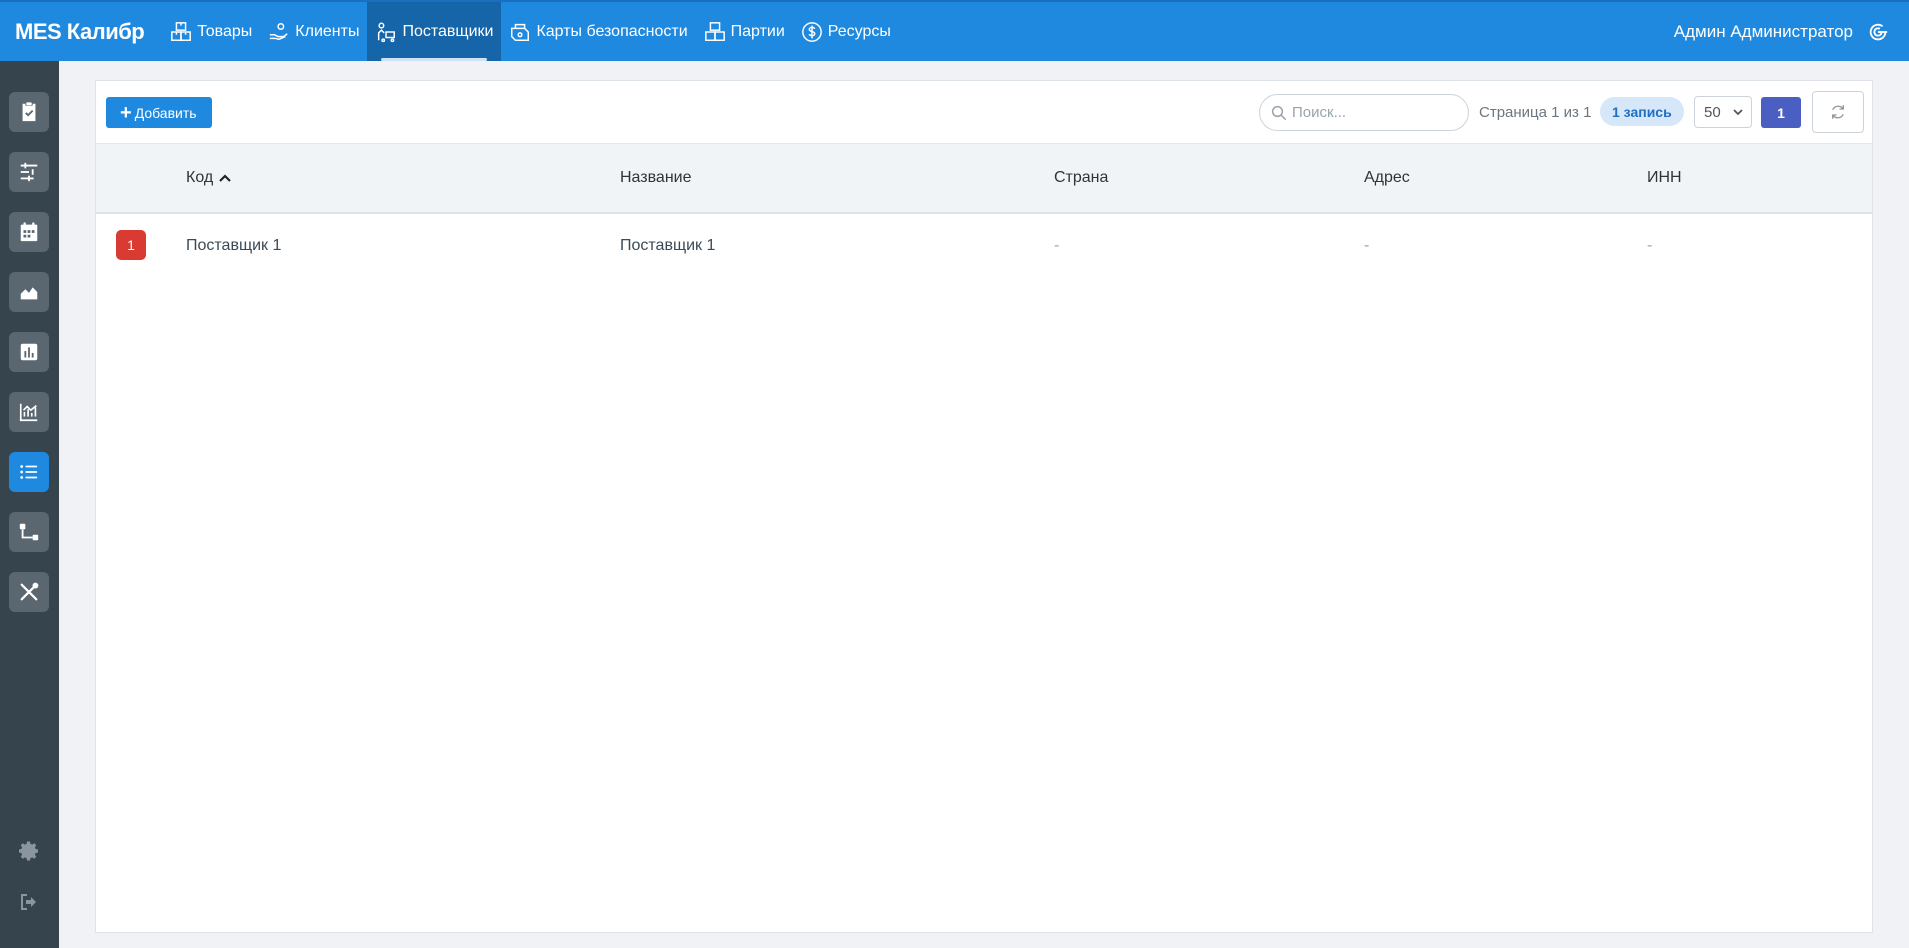  I want to click on sidebar-item-routes, so click(29, 532).